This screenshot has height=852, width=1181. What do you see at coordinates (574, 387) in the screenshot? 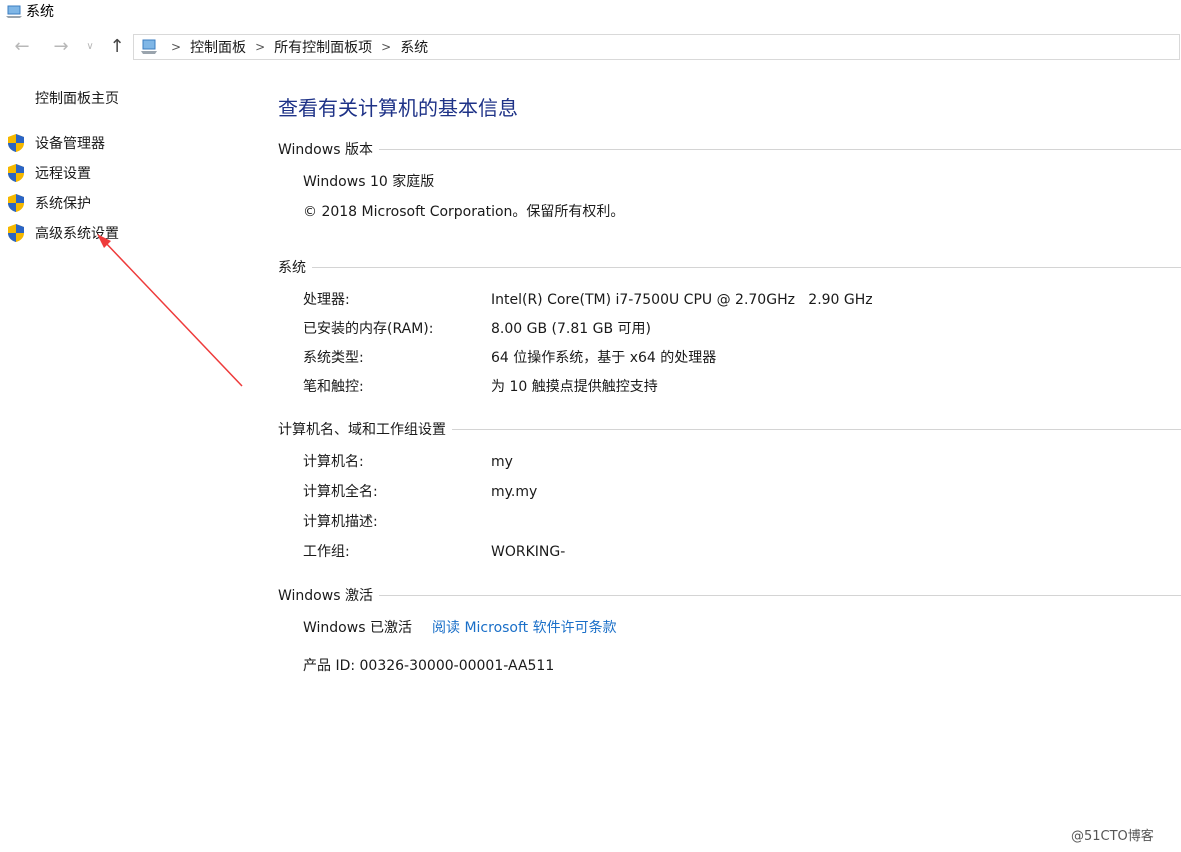
I see `pen-touch-value: 为 10 触摸点提供触控支持` at bounding box center [574, 387].